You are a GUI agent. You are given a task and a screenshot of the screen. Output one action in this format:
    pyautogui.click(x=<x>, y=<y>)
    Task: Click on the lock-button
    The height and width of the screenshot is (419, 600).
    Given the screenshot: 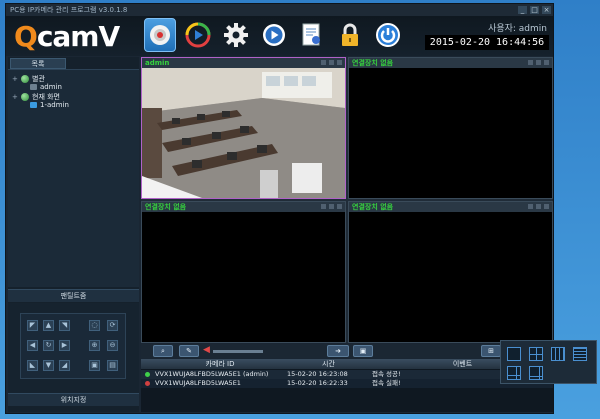 What is the action you would take?
    pyautogui.click(x=350, y=35)
    